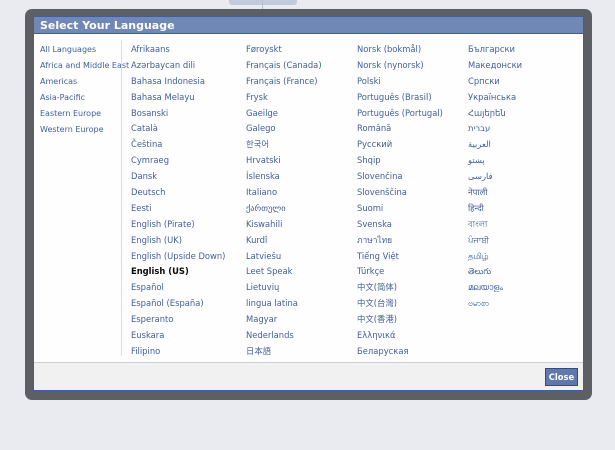 This screenshot has width=615, height=450. What do you see at coordinates (178, 145) in the screenshot?
I see `language-item: Čeština` at bounding box center [178, 145].